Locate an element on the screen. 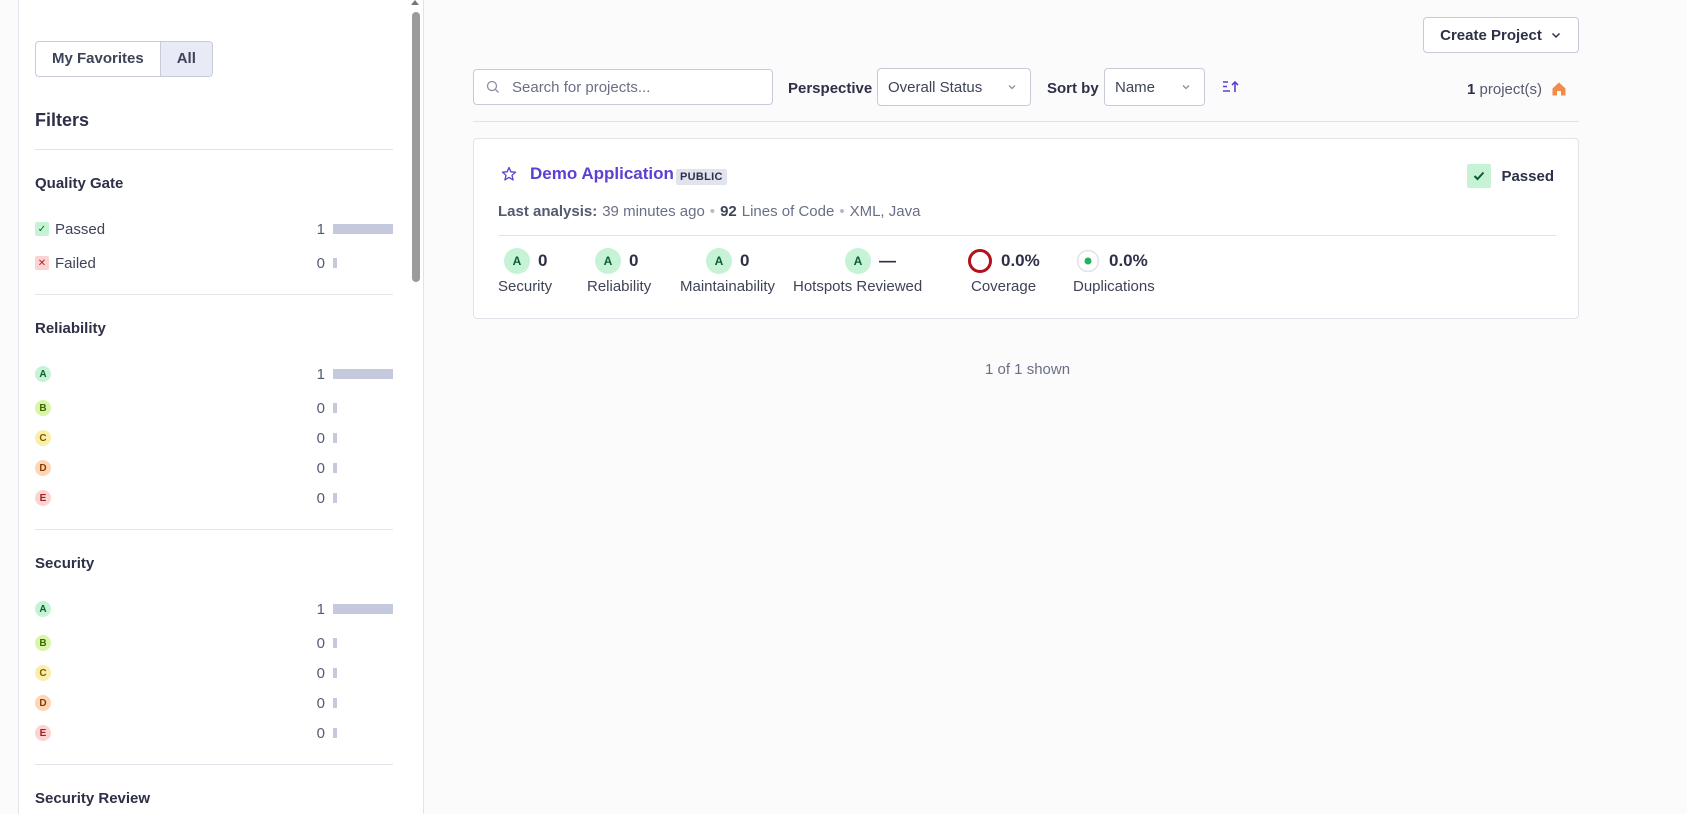 This screenshot has height=814, width=1687. perspective-label: Perspective is located at coordinates (830, 88).